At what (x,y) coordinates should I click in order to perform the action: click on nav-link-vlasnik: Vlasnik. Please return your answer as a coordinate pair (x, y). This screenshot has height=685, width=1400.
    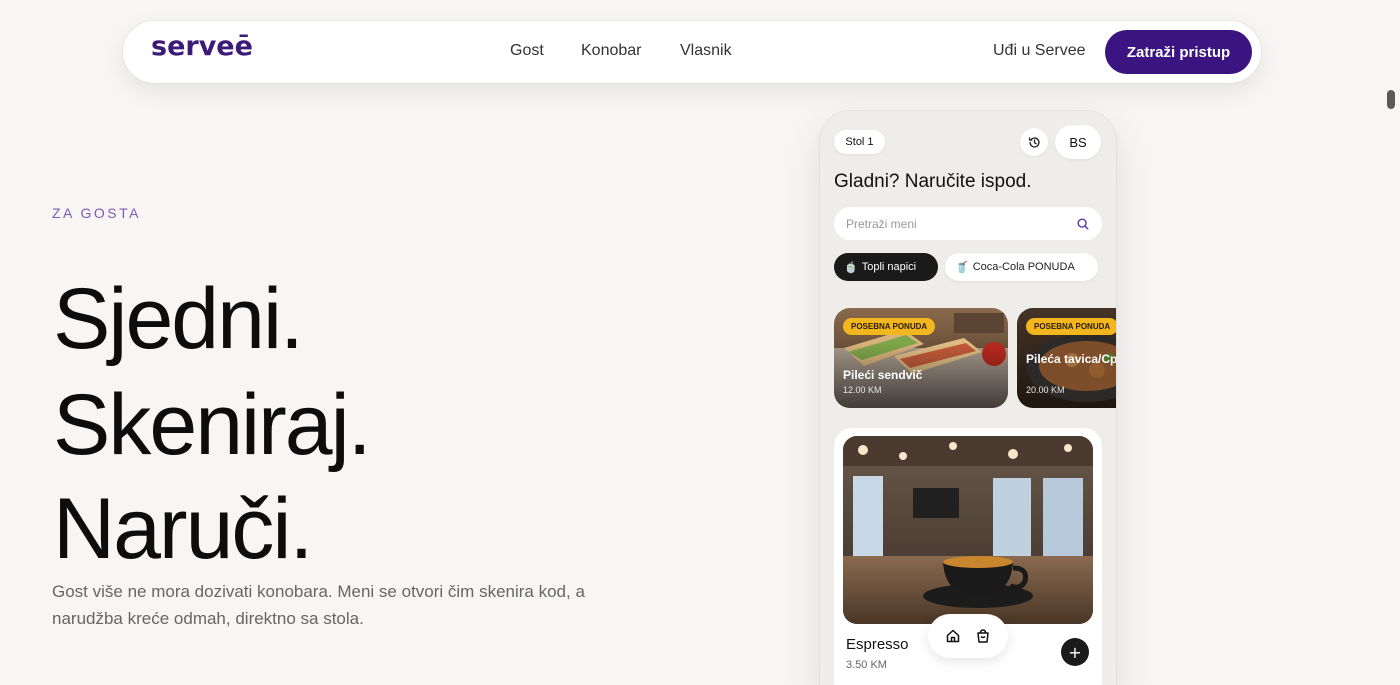
    Looking at the image, I should click on (706, 51).